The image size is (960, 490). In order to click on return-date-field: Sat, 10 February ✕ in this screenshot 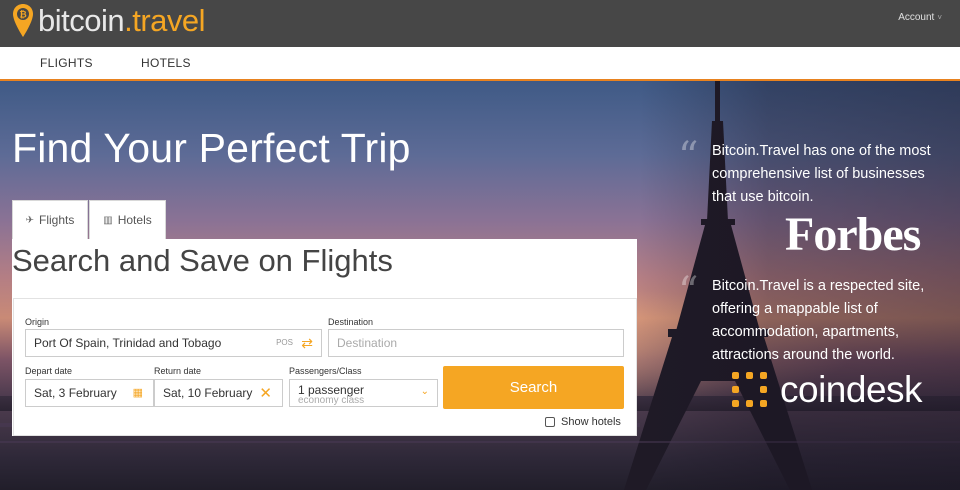, I will do `click(218, 393)`.